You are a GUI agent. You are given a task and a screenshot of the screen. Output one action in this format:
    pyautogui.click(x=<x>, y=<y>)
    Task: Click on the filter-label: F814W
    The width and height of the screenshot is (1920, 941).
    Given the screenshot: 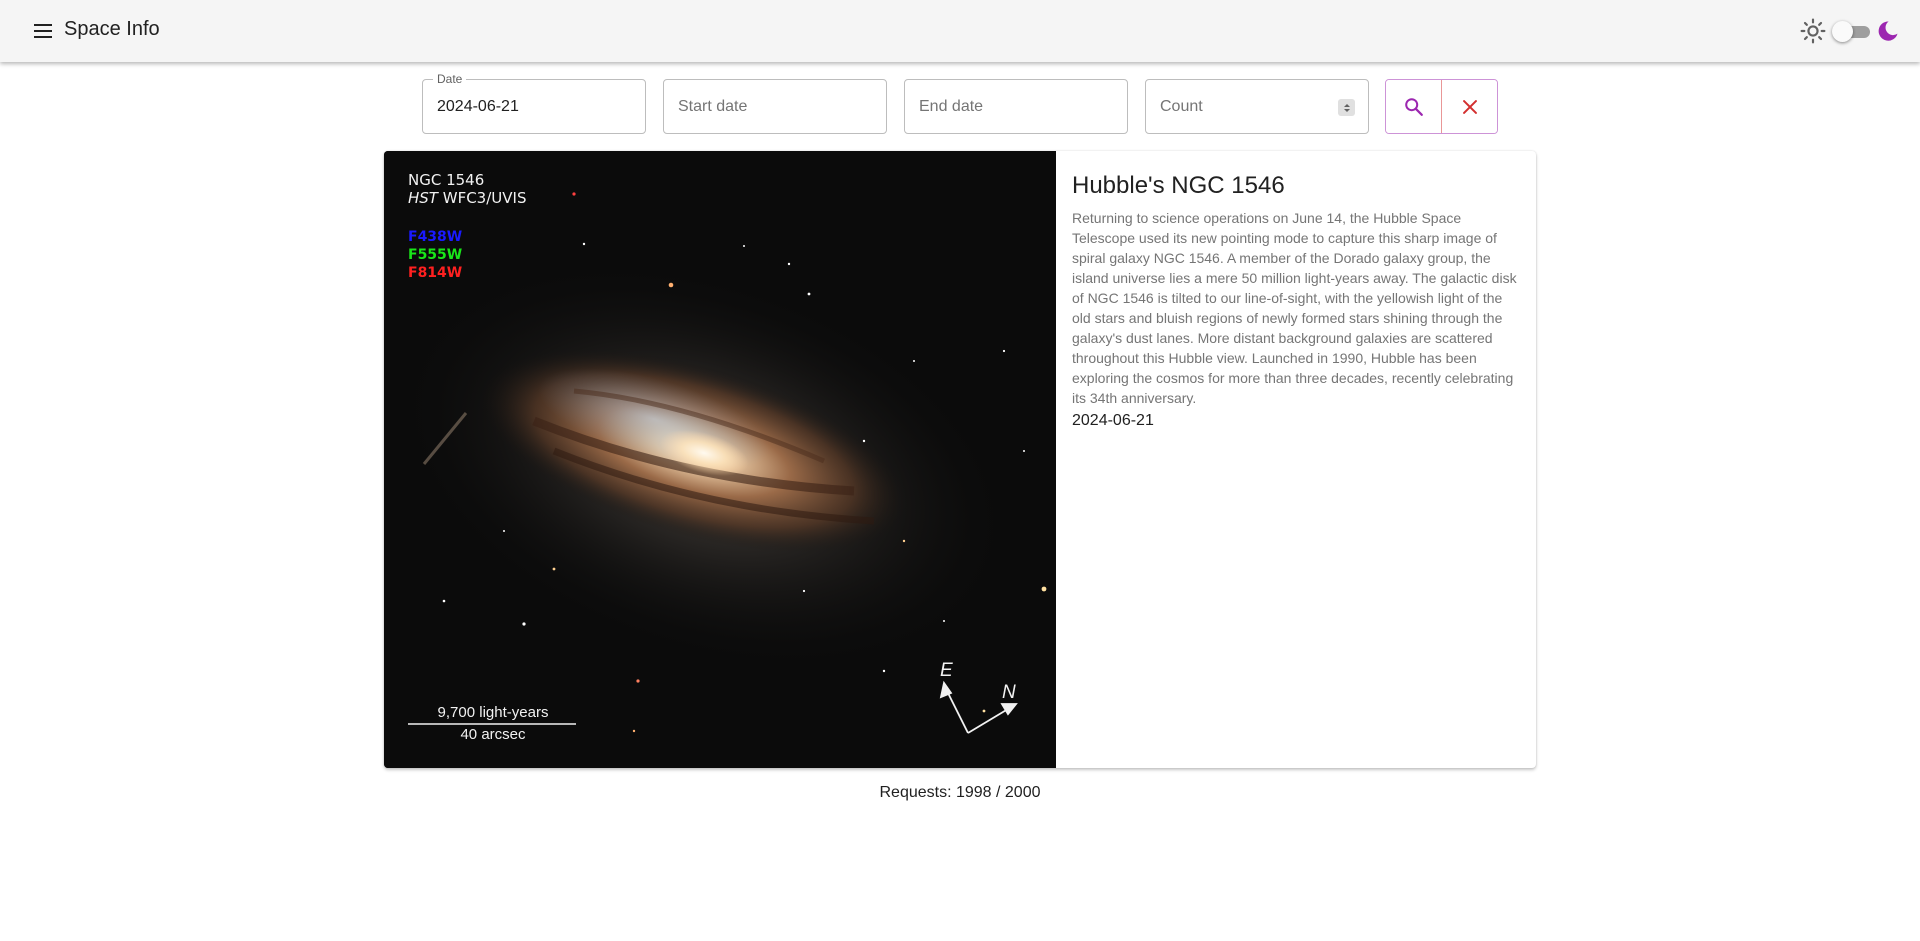 What is the action you would take?
    pyautogui.click(x=435, y=273)
    